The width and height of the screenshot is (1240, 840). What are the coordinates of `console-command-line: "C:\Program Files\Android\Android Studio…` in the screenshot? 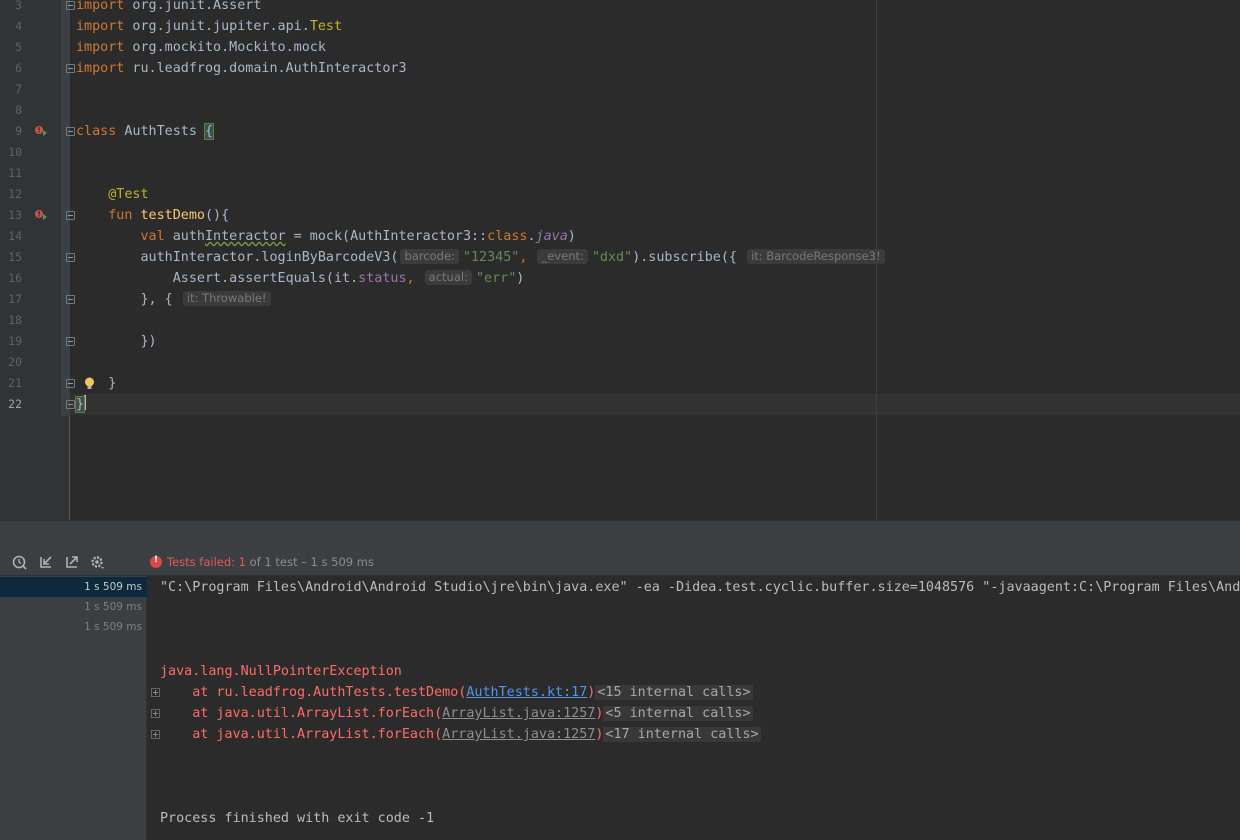 It's located at (700, 587).